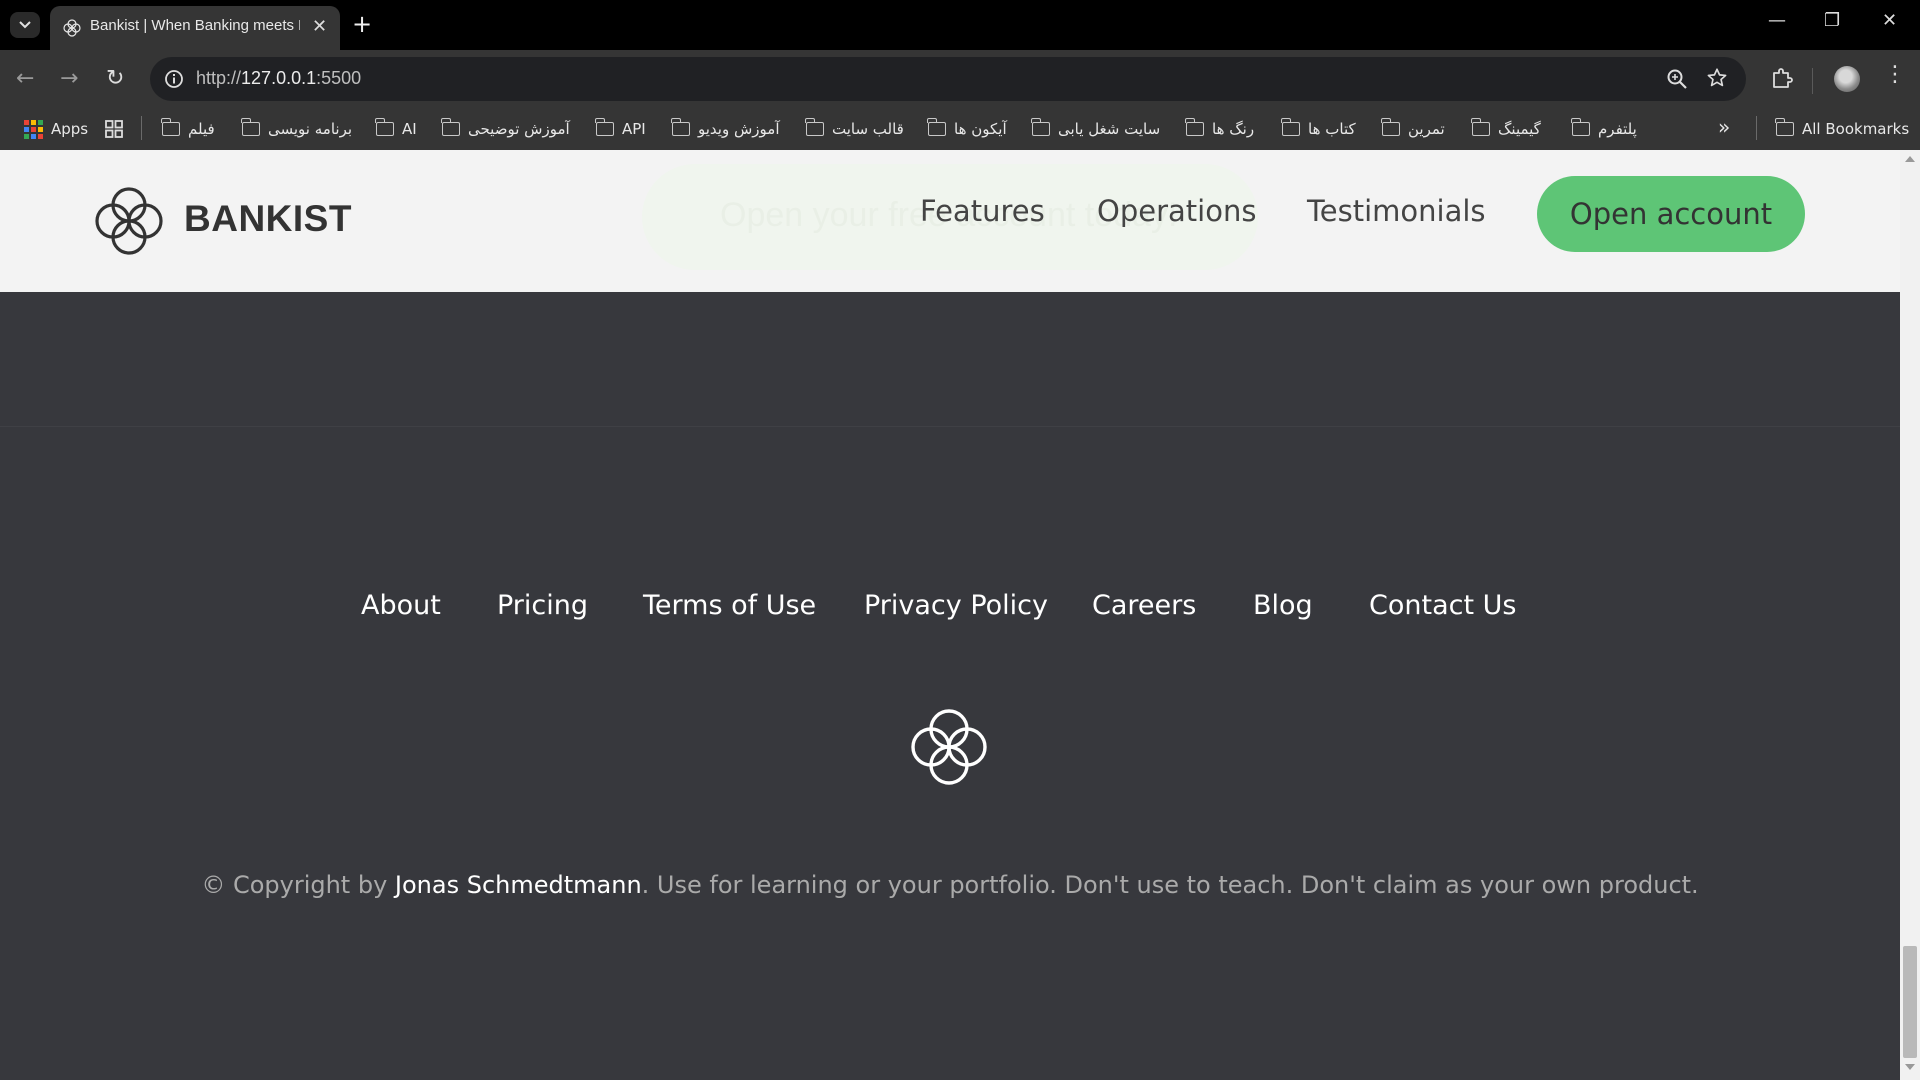  I want to click on bookmark-label: آیکون ها, so click(980, 129).